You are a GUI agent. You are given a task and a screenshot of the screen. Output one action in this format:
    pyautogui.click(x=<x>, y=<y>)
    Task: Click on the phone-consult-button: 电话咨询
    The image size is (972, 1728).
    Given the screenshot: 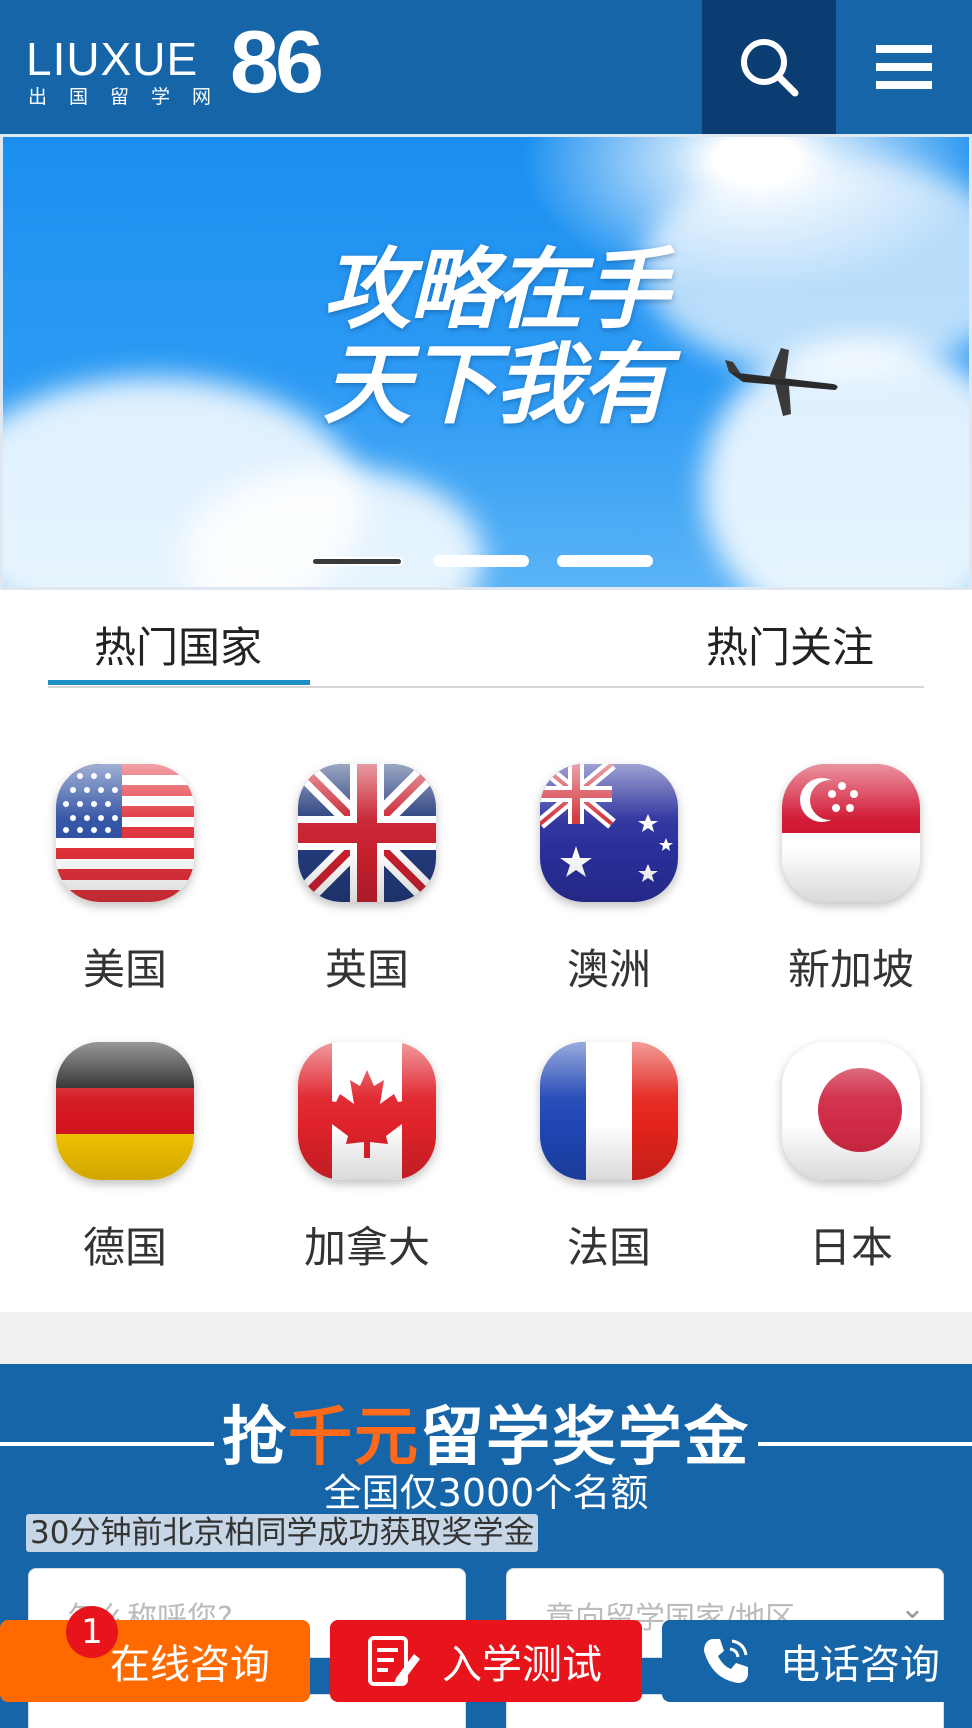 What is the action you would take?
    pyautogui.click(x=817, y=1661)
    